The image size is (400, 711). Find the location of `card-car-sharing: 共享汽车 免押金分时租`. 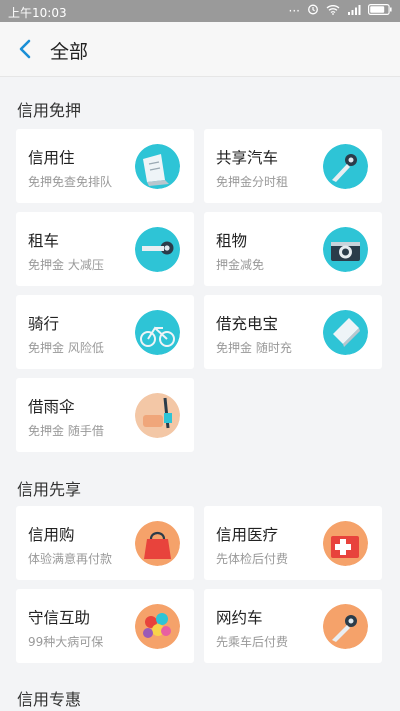

card-car-sharing: 共享汽车 免押金分时租 is located at coordinates (293, 166).